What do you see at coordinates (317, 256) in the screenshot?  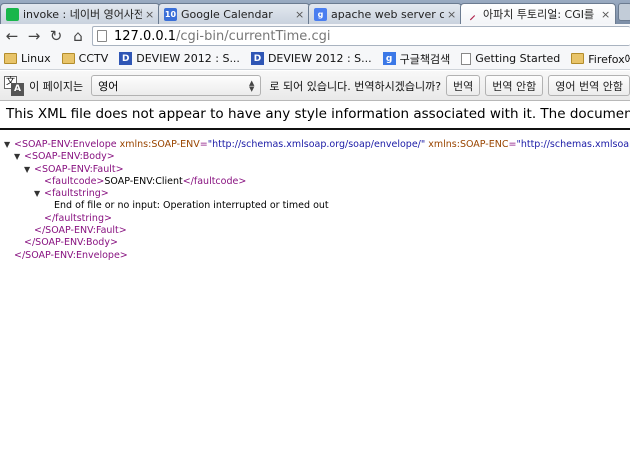 I see `xml-line-envelope-close: </SOAP-ENV:Envelope>` at bounding box center [317, 256].